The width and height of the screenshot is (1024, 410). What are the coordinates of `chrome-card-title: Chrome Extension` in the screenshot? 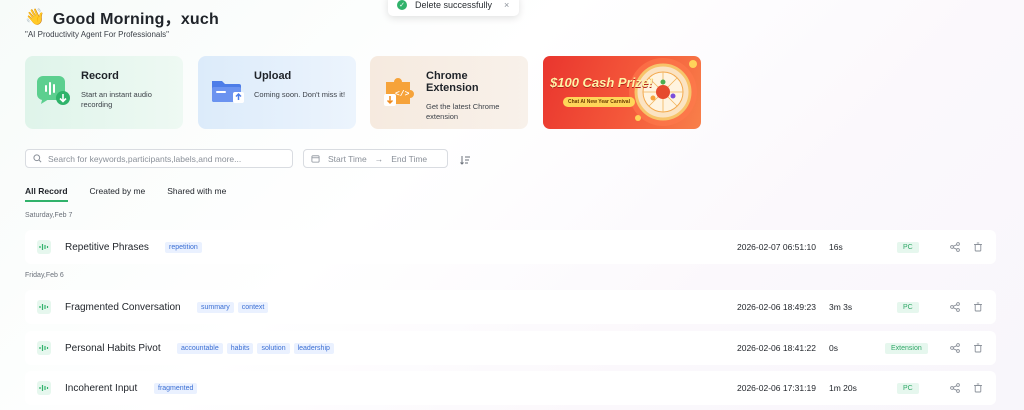 It's located at (452, 82).